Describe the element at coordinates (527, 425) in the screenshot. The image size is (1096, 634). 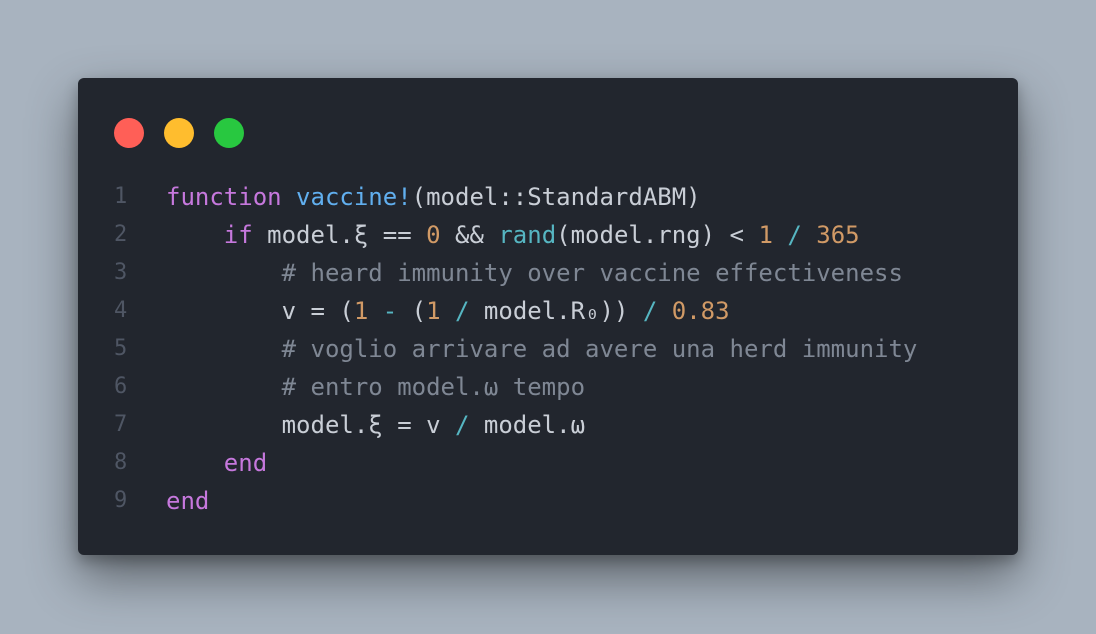
I see `code-token: model.ω` at that location.